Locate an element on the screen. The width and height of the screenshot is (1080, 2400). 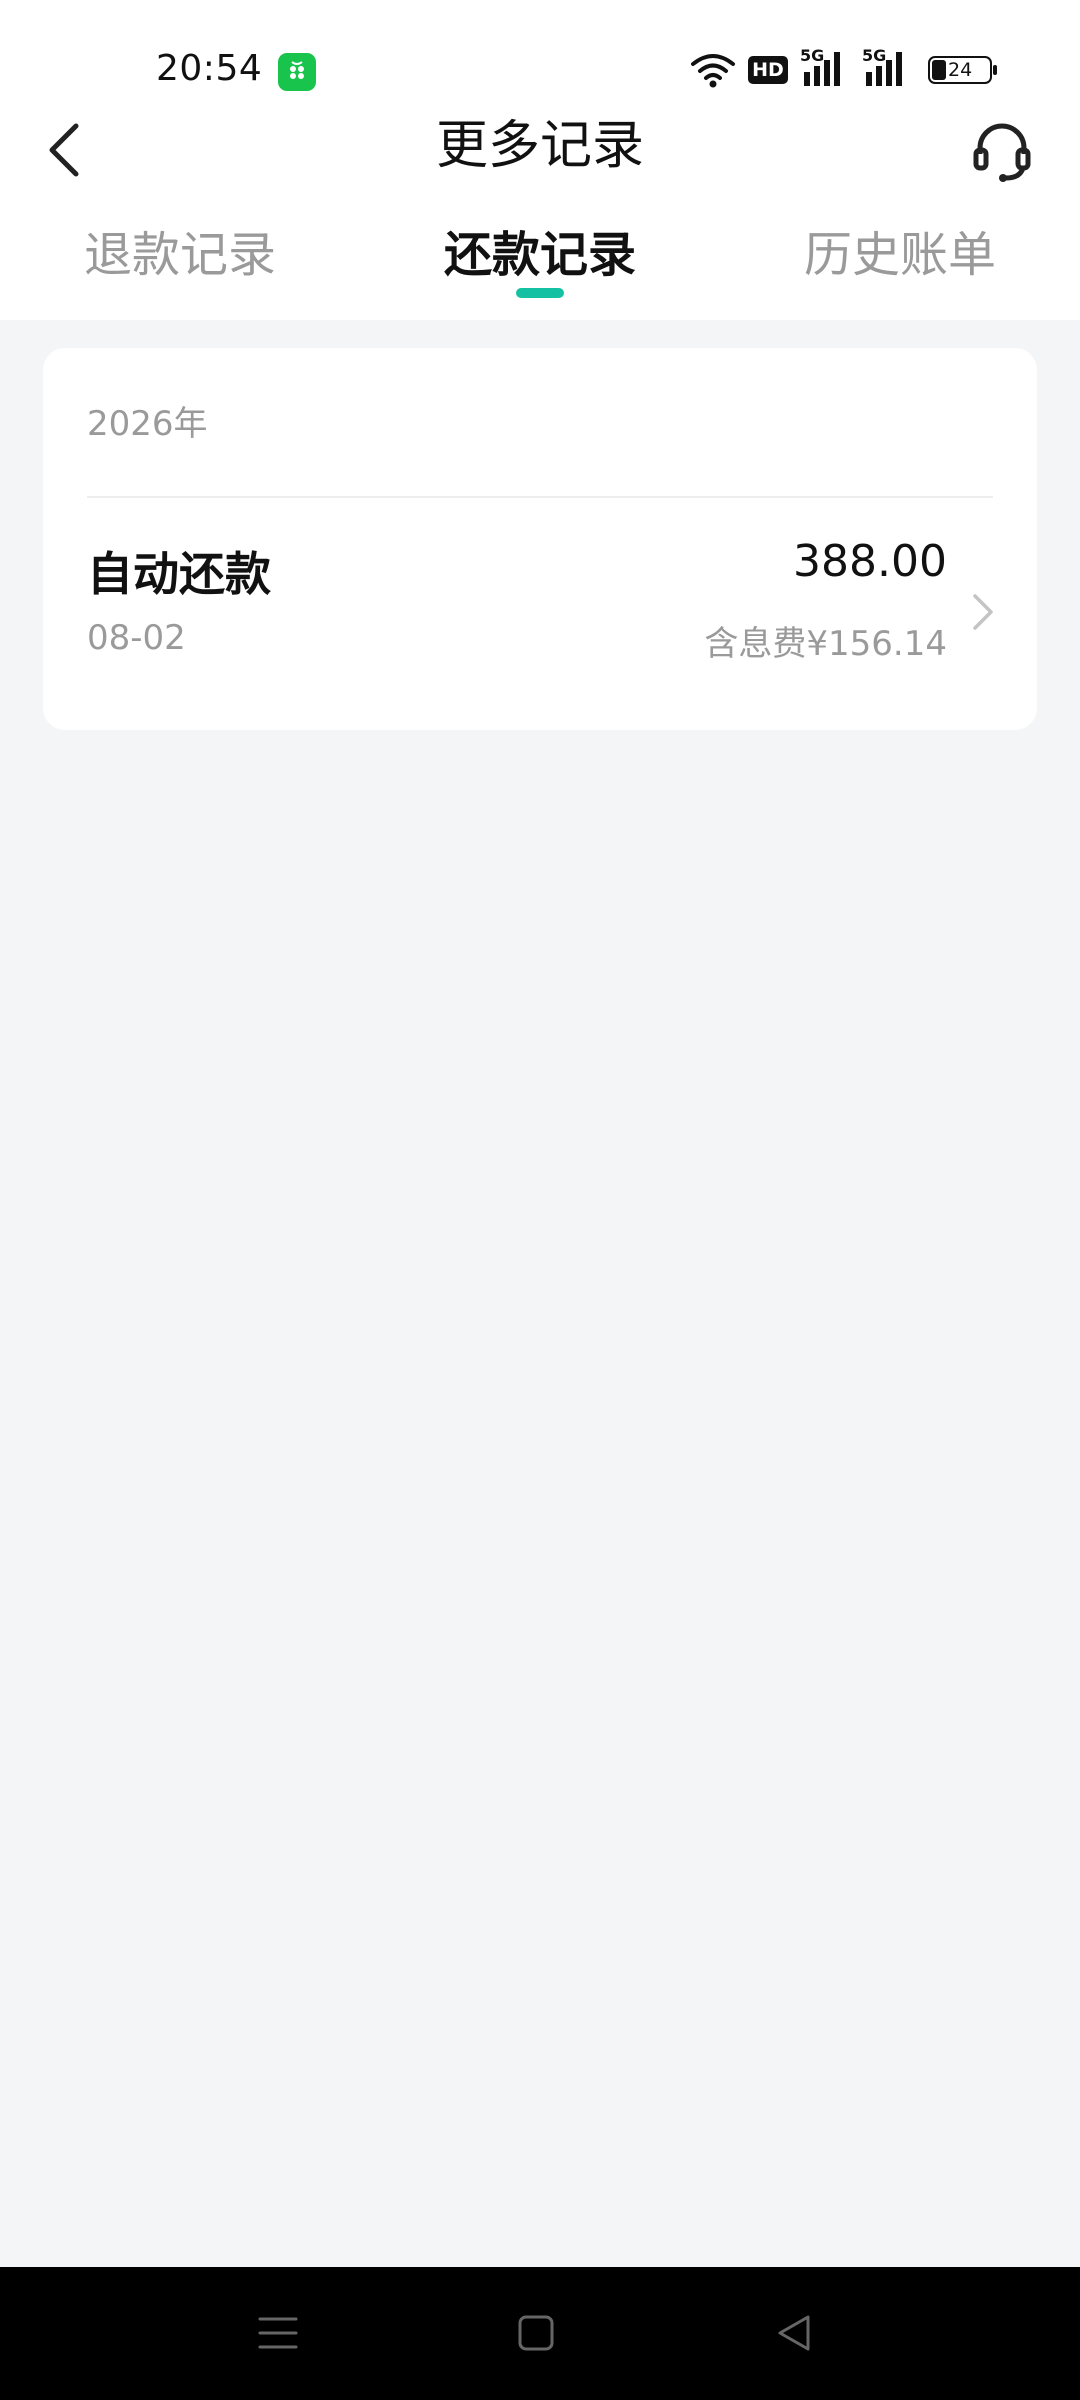
customer-service-button is located at coordinates (1002, 150).